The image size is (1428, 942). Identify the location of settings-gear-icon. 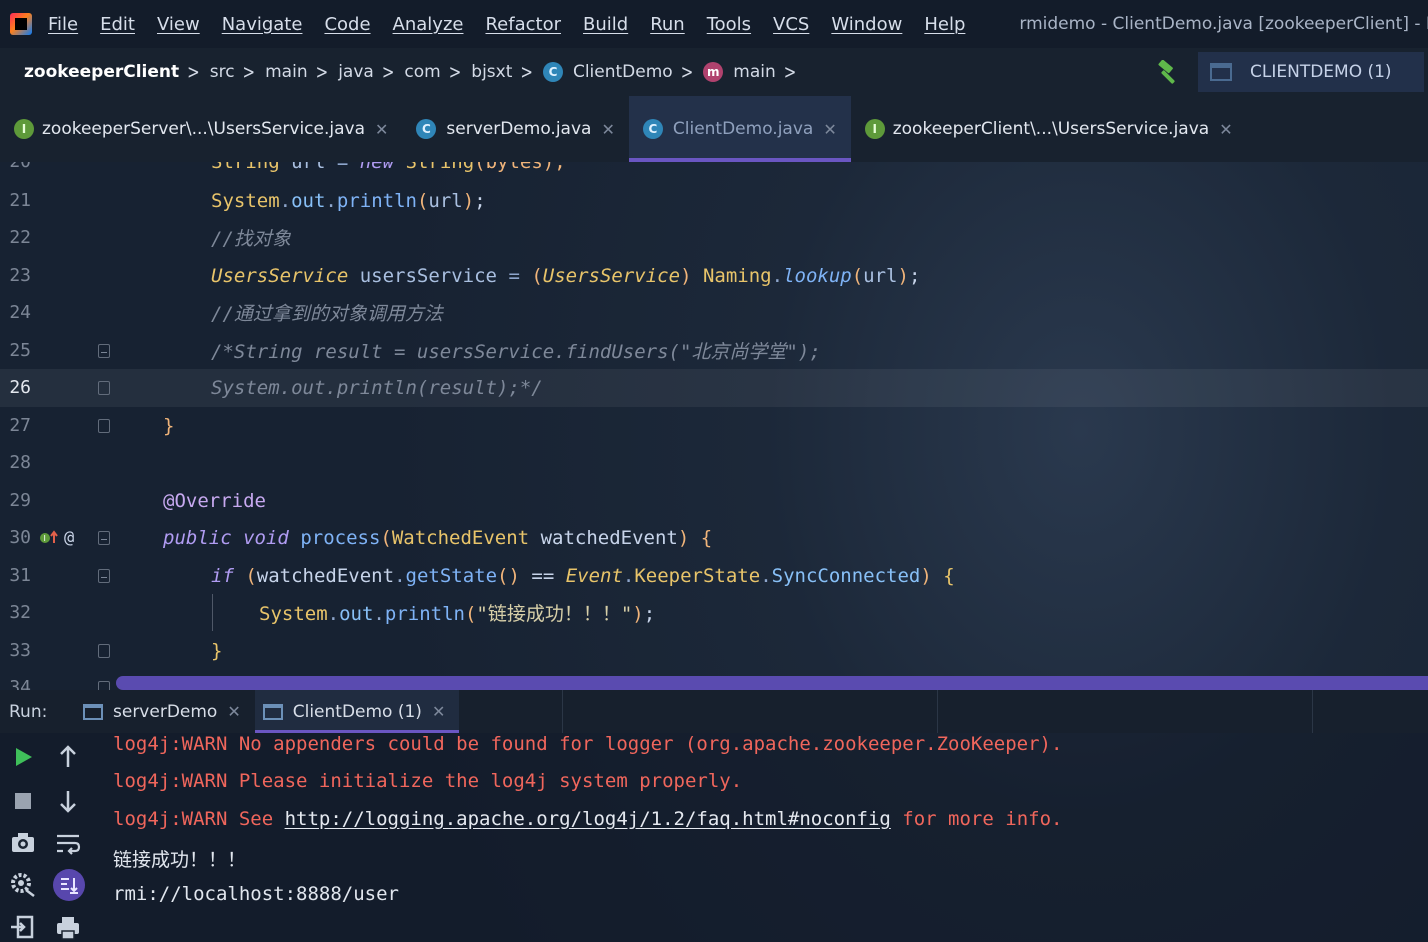
(23, 885).